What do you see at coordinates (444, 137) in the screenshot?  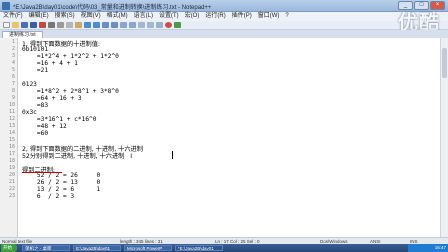 I see `vertical-scrollbar` at bounding box center [444, 137].